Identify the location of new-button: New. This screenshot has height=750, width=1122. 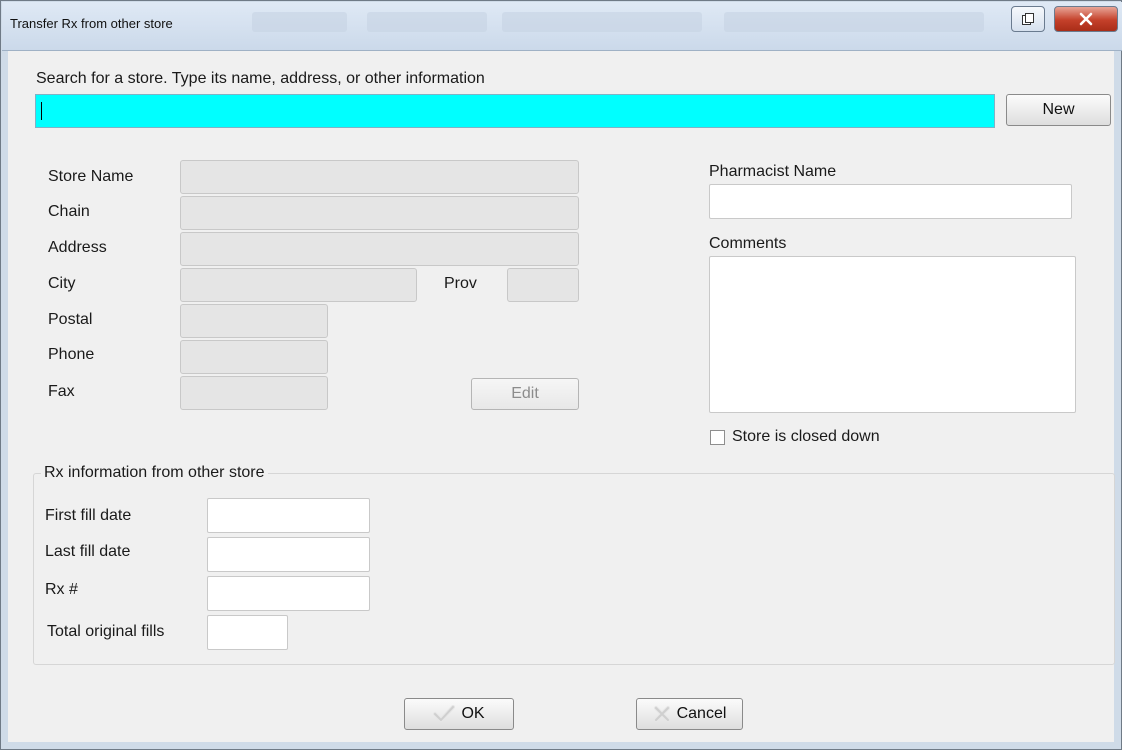
(1058, 110).